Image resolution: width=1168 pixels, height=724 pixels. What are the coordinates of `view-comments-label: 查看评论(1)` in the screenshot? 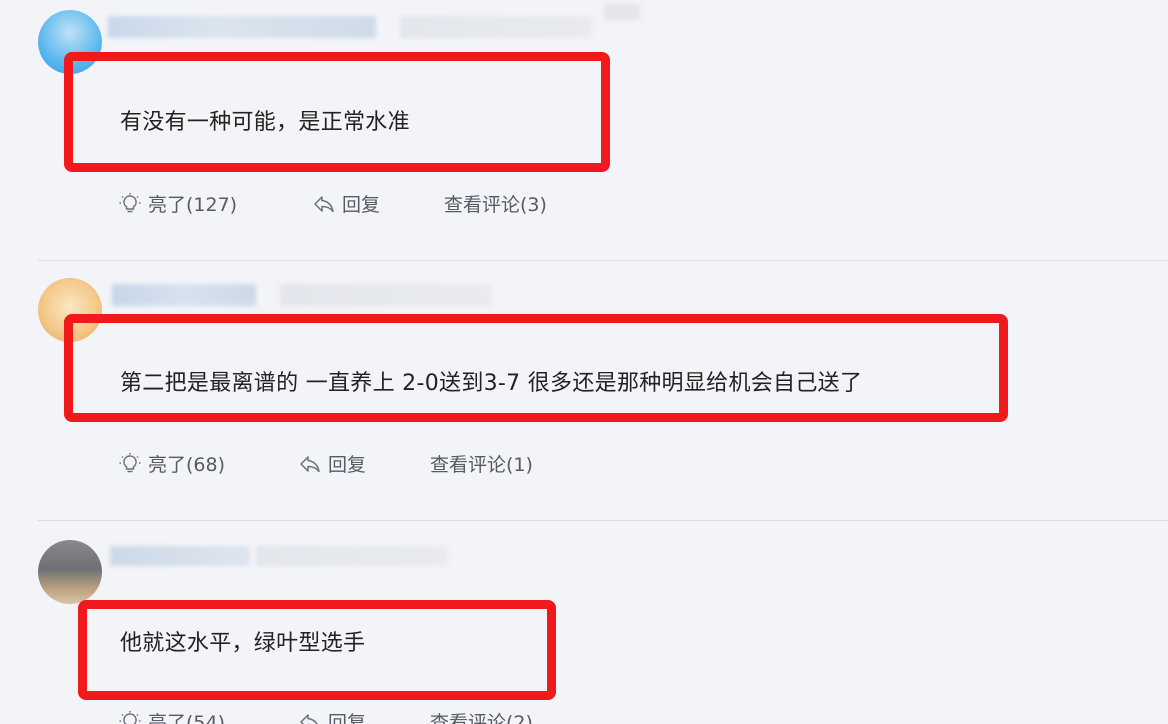 It's located at (481, 465).